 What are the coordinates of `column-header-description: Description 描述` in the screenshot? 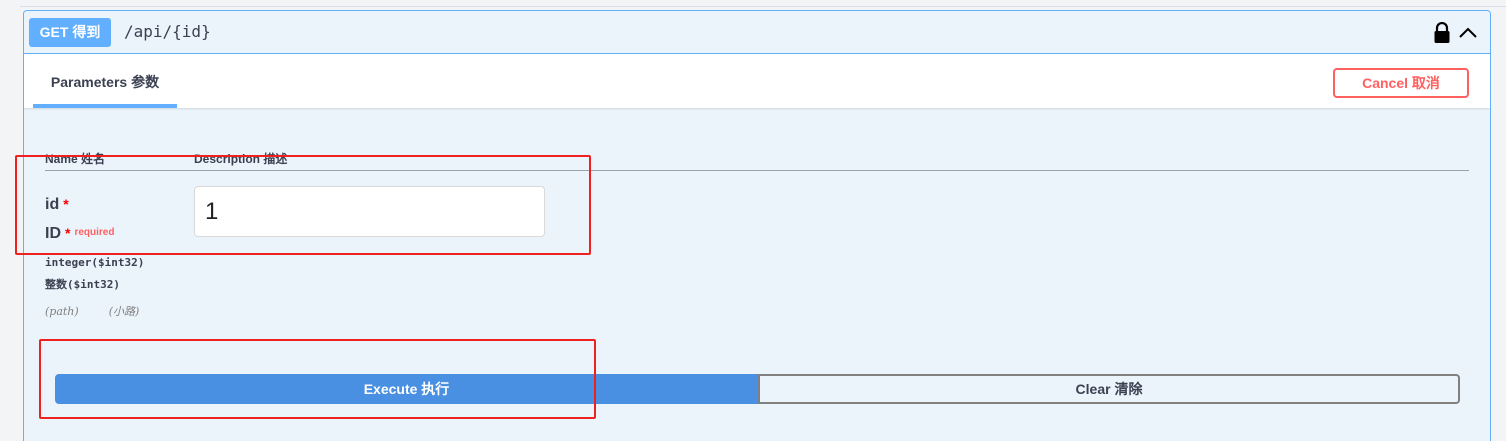 It's located at (241, 159).